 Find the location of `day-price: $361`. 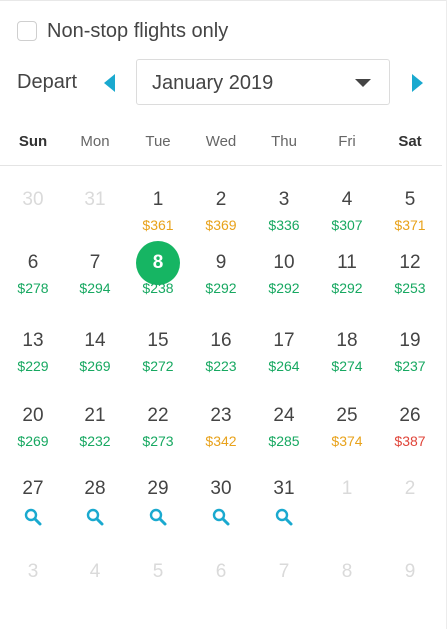

day-price: $361 is located at coordinates (158, 225).